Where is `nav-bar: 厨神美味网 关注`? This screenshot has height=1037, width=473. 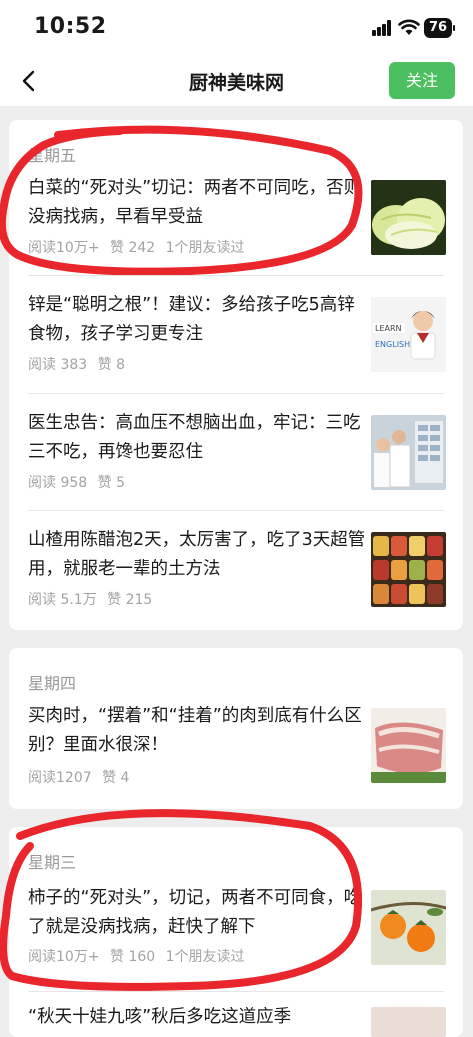
nav-bar: 厨神美味网 关注 is located at coordinates (236, 81).